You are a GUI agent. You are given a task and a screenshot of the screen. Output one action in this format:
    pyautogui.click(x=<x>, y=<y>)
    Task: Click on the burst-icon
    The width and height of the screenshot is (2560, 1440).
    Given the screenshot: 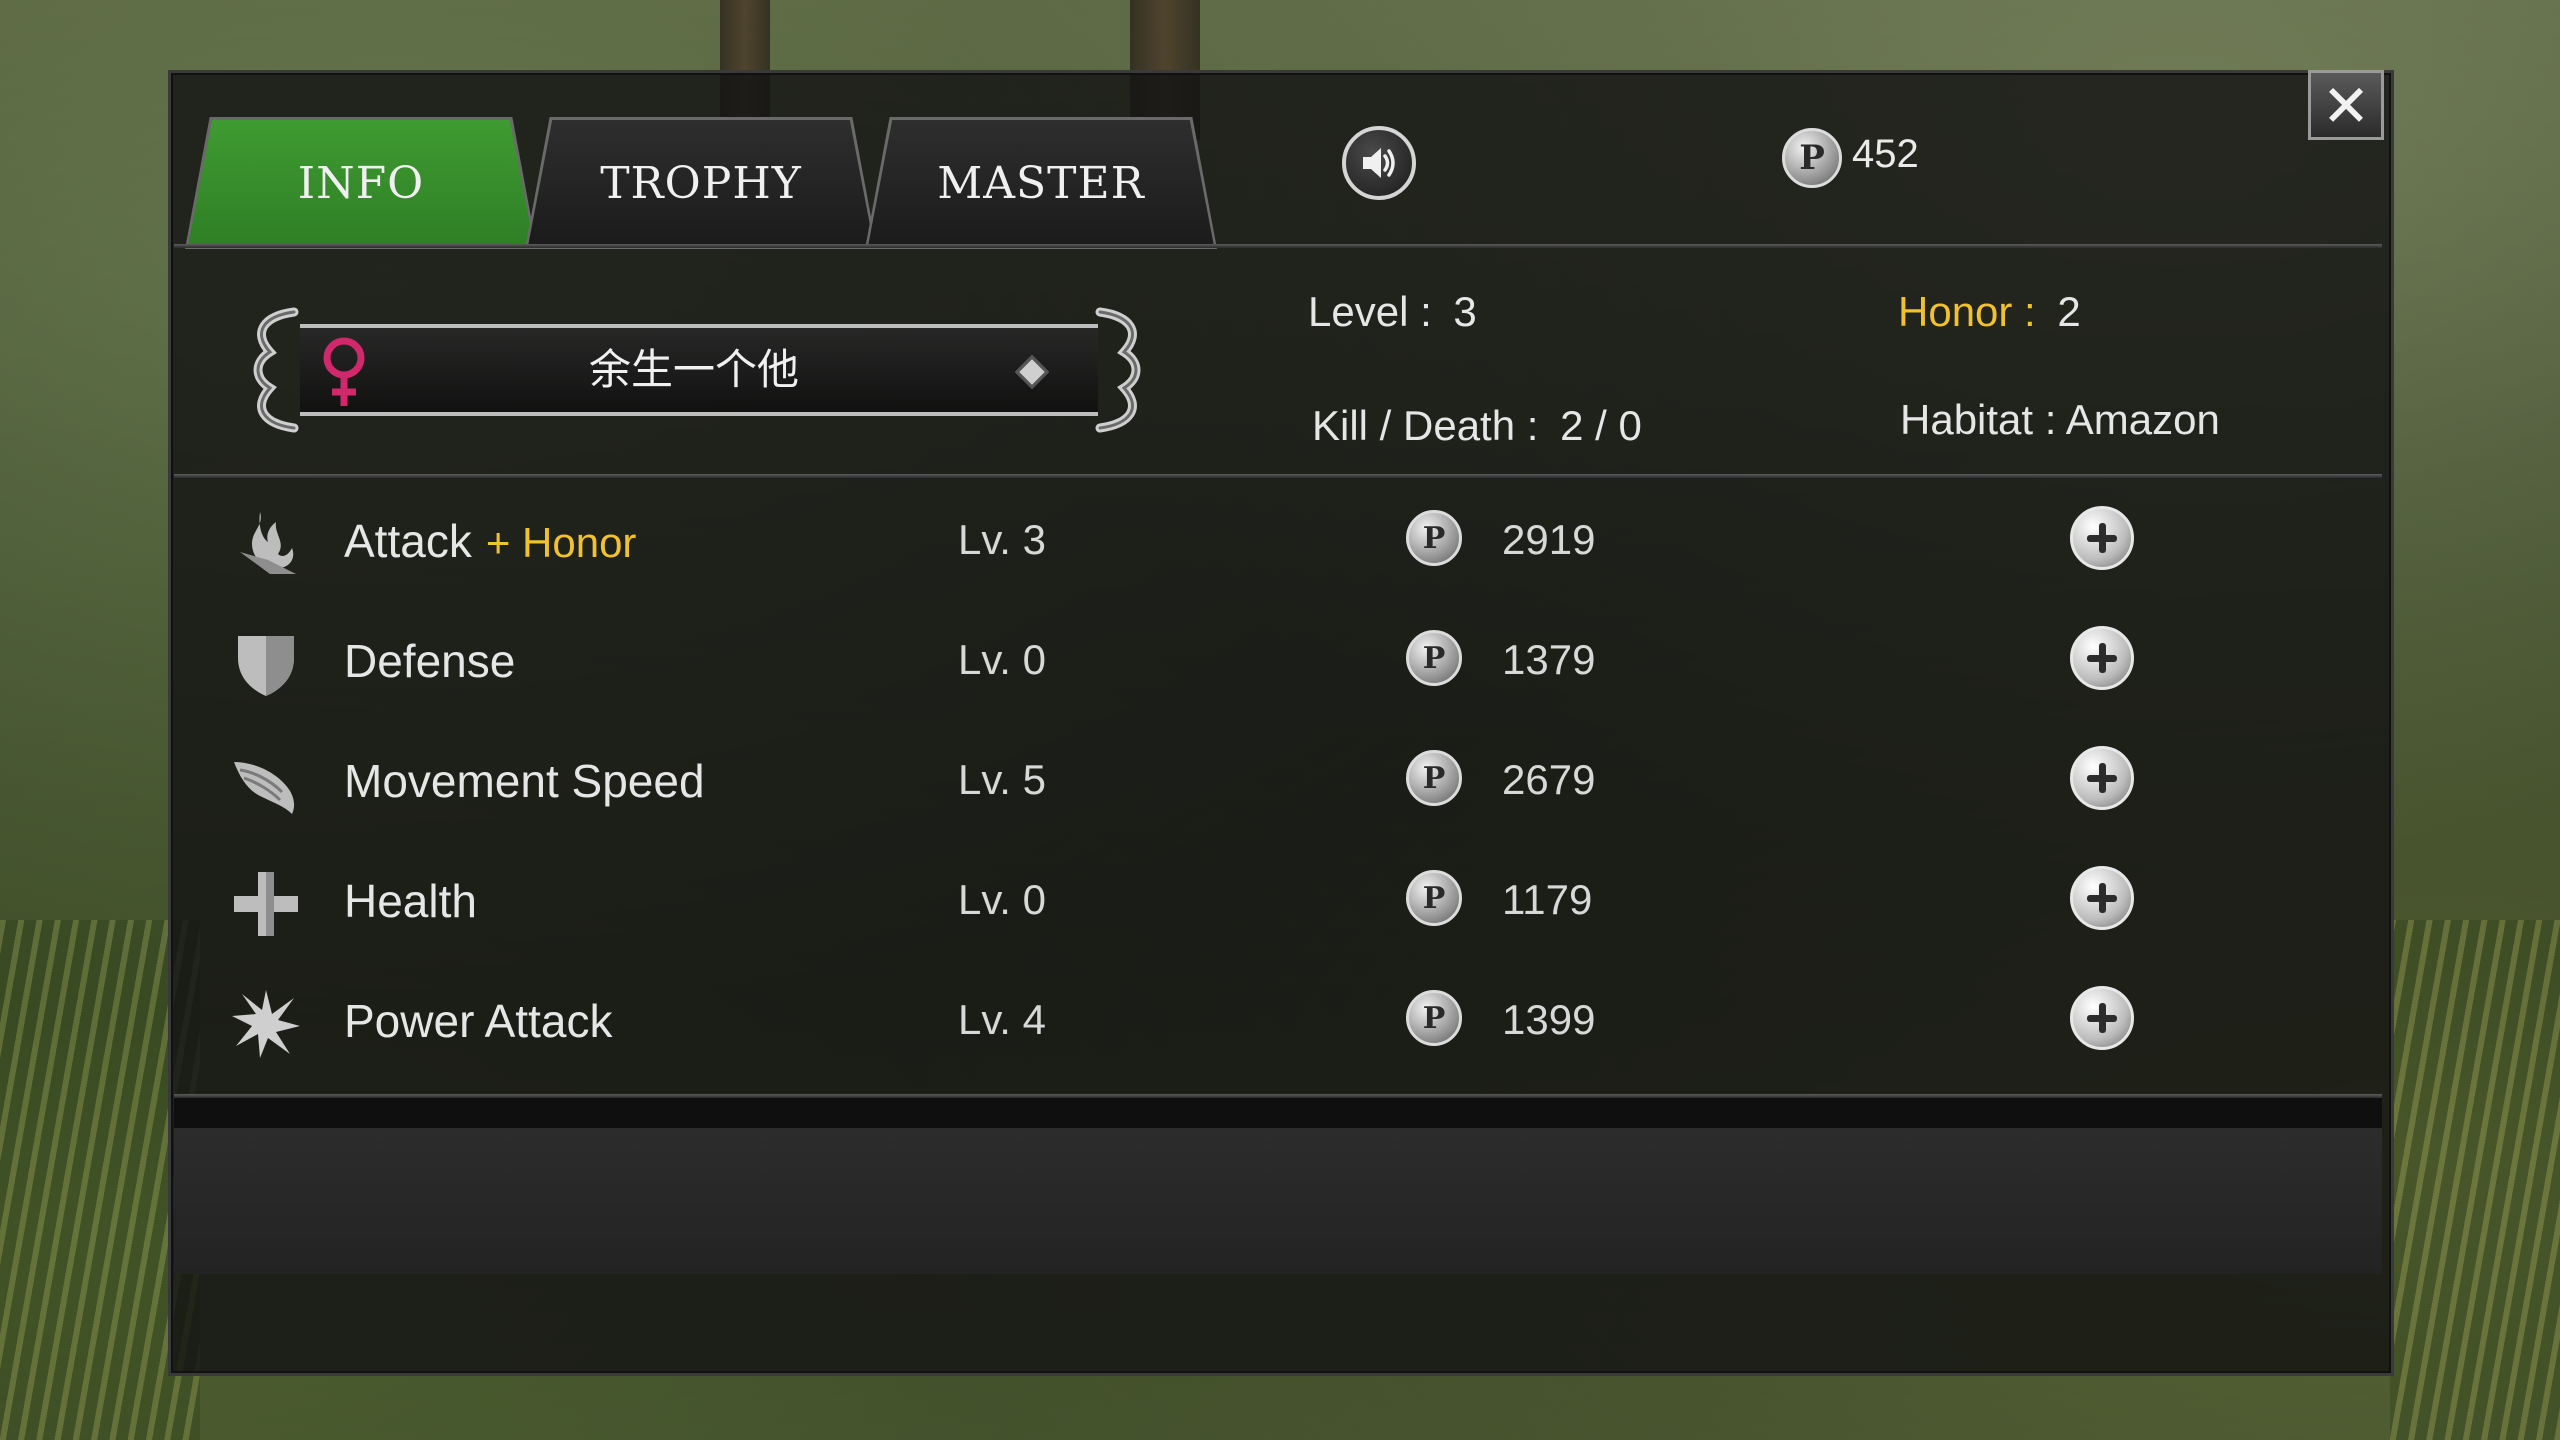 What is the action you would take?
    pyautogui.click(x=266, y=1024)
    